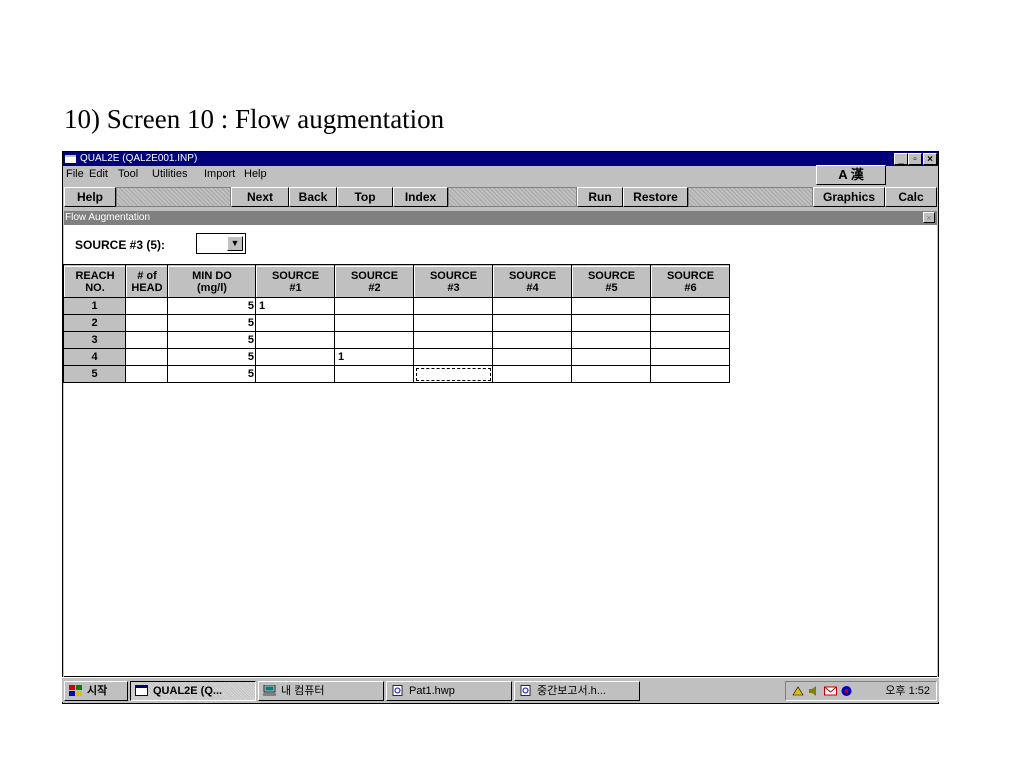 This screenshot has width=1024, height=768. I want to click on help-button: Help, so click(90, 197).